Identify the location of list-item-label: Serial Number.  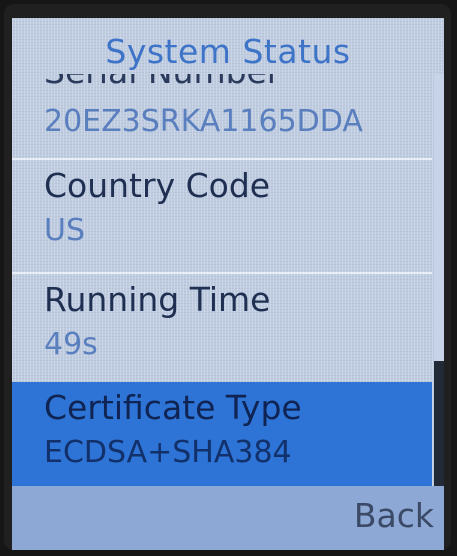
(162, 82).